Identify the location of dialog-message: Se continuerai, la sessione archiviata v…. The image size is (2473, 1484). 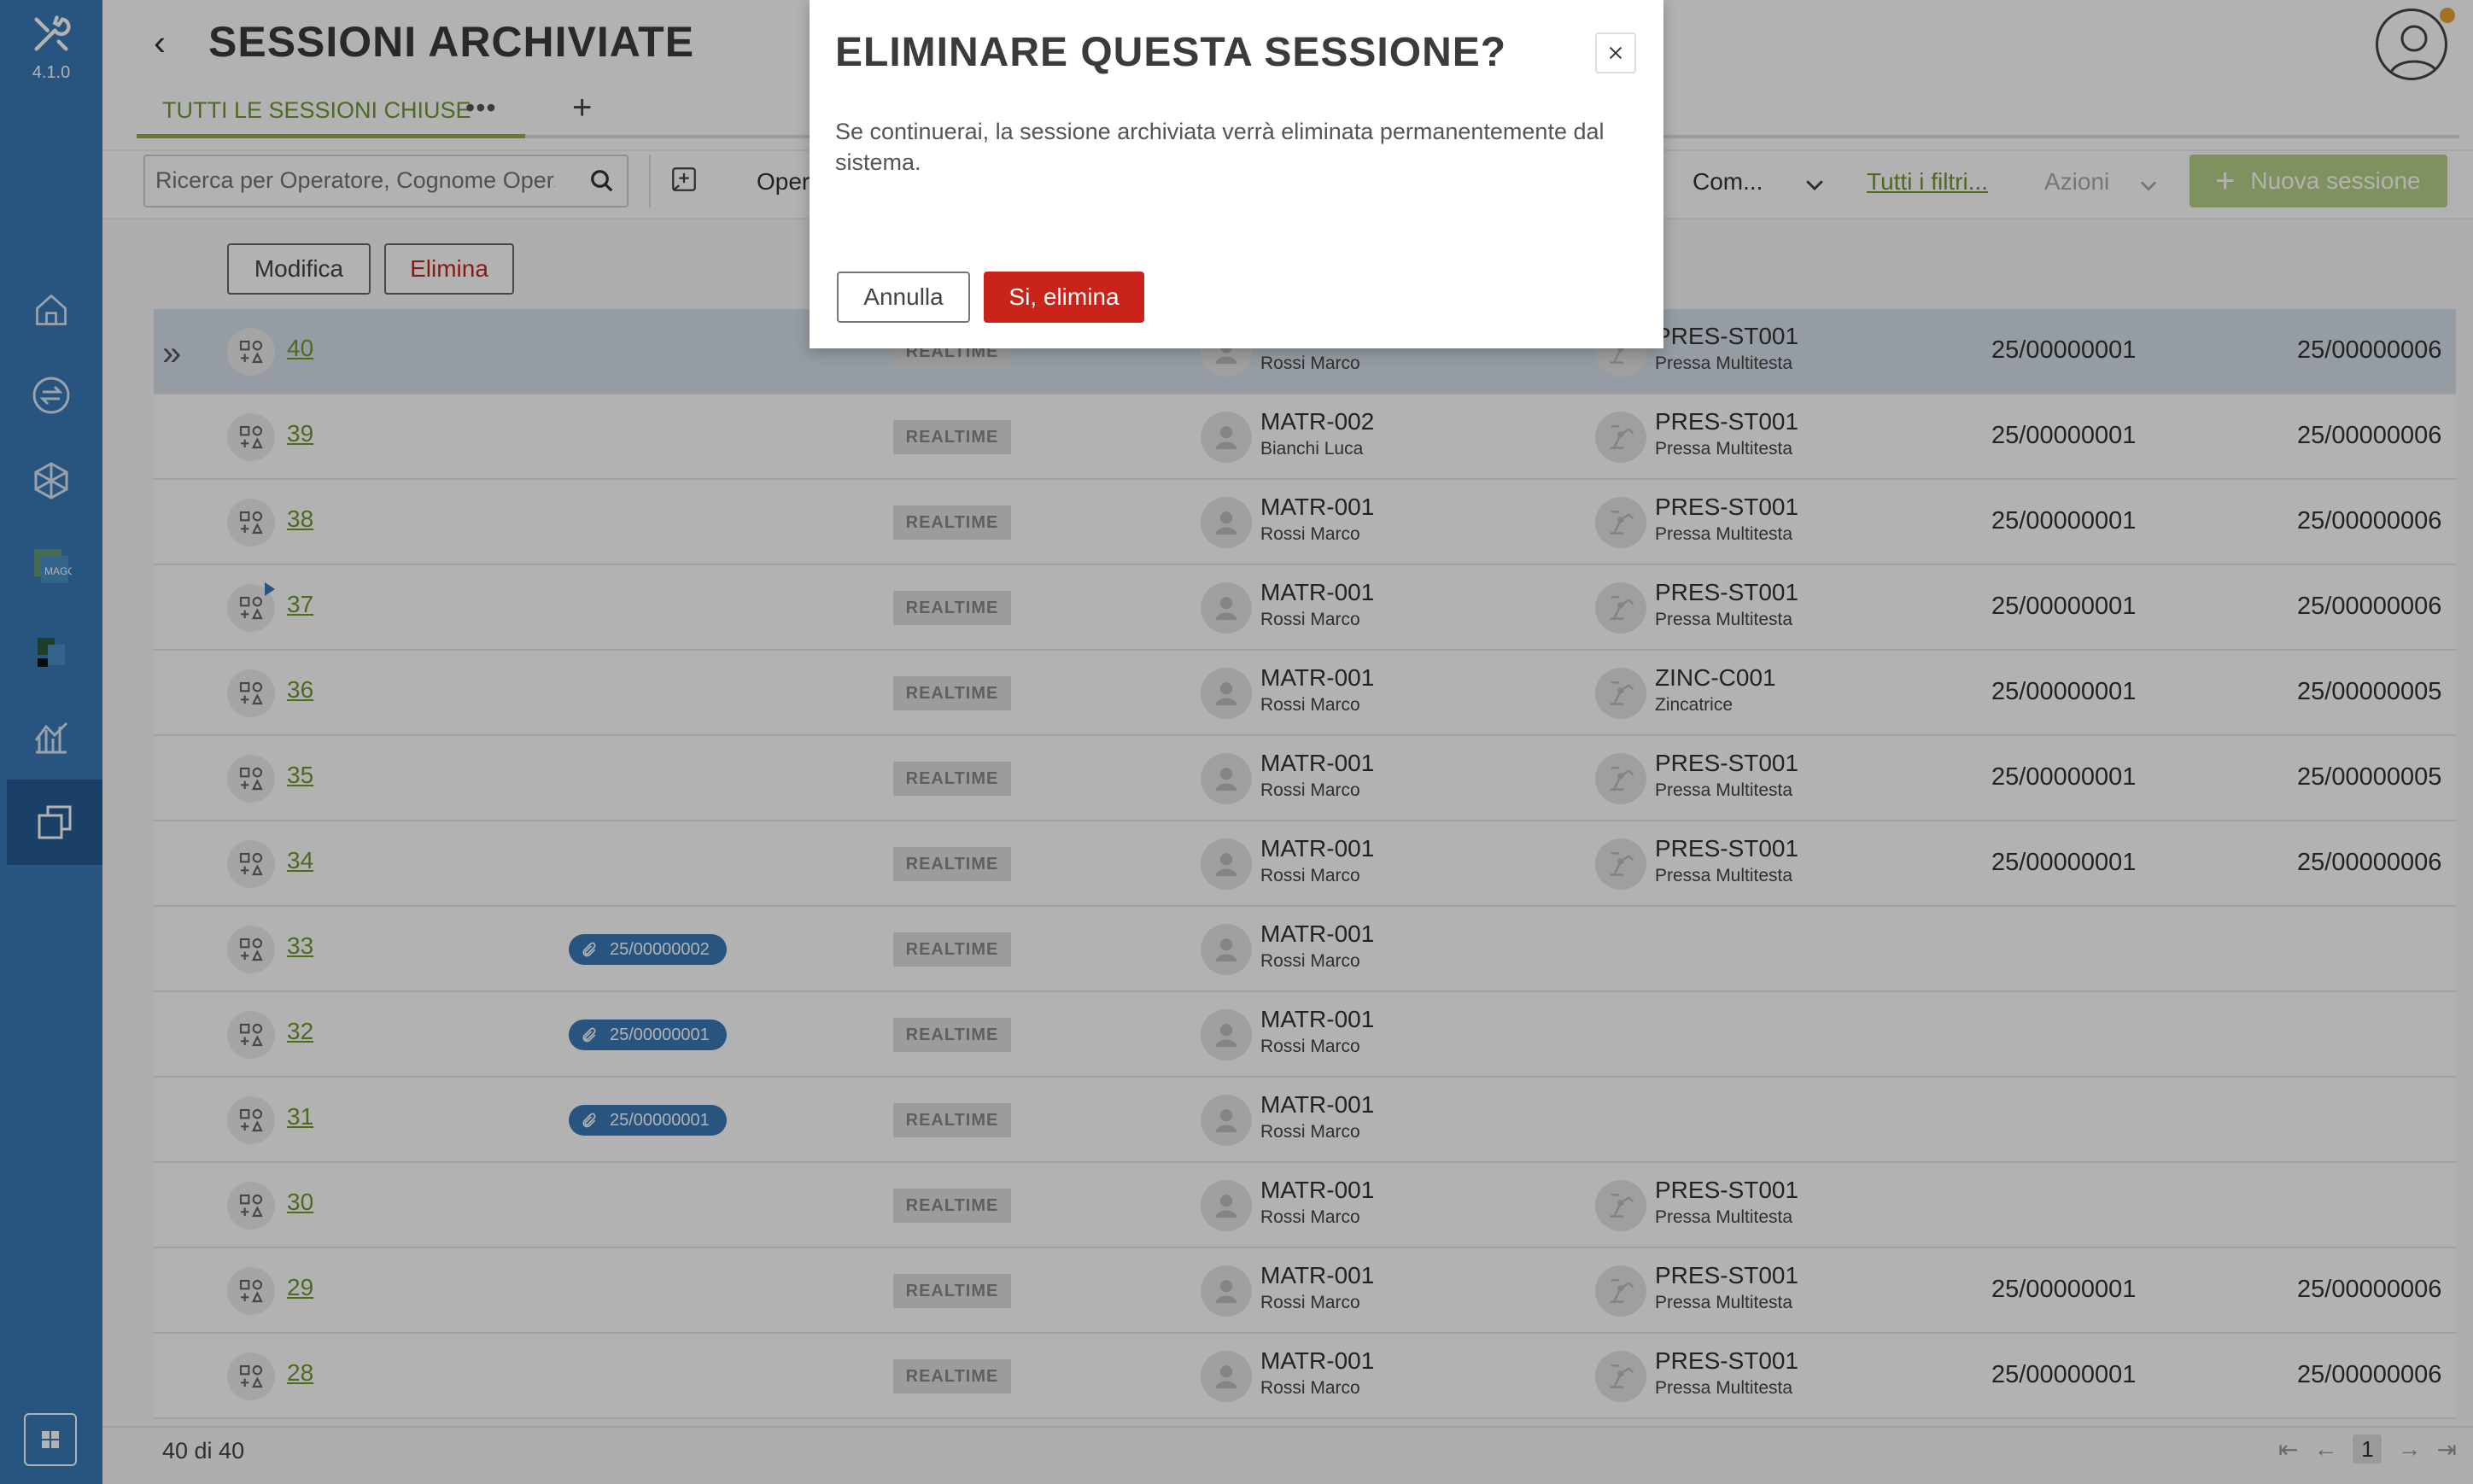
(1220, 147).